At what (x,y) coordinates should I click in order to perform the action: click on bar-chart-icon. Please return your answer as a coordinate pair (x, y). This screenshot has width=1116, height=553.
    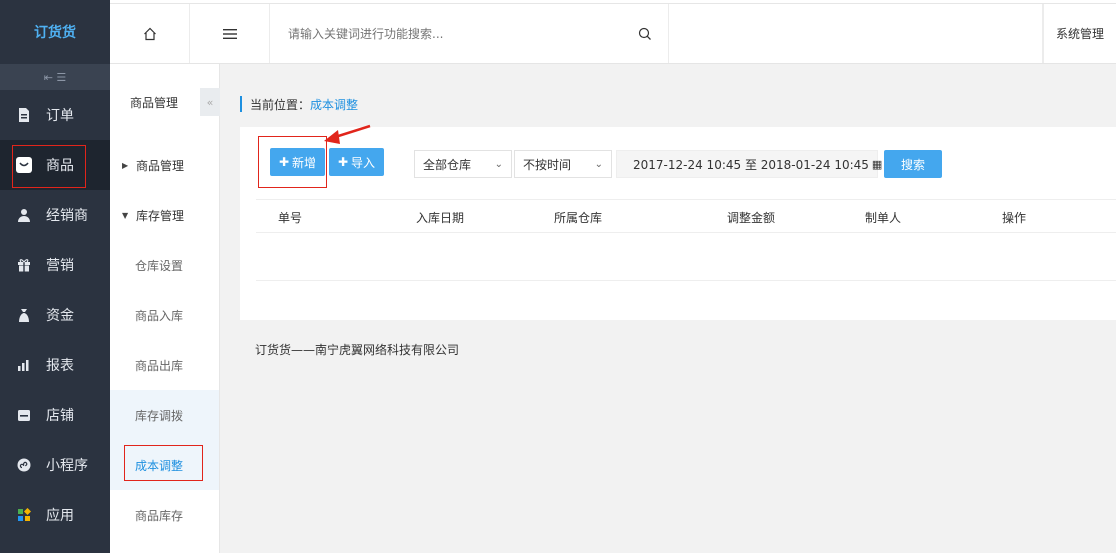
    Looking at the image, I should click on (24, 365).